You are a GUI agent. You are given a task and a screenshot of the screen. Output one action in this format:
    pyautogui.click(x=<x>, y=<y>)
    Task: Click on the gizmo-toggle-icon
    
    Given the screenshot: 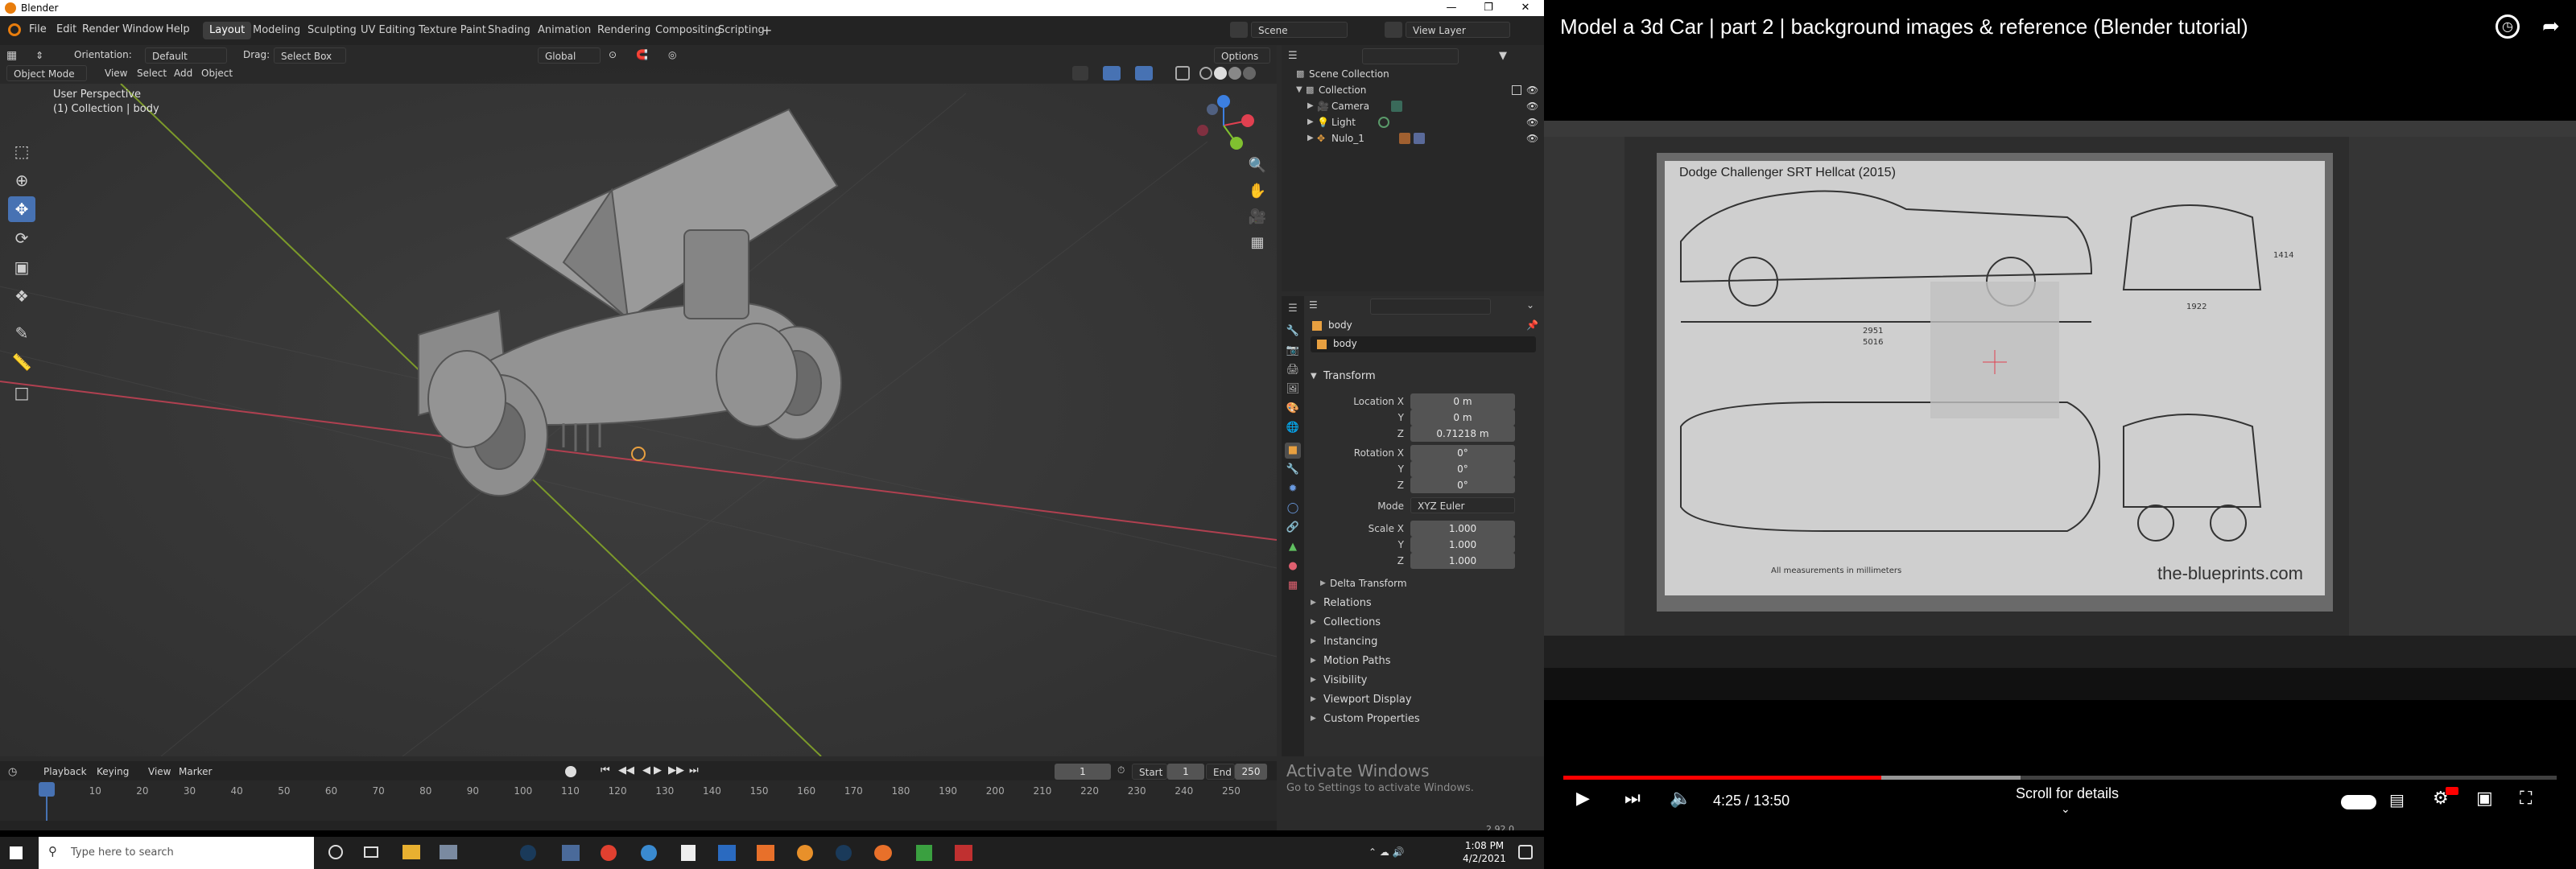 What is the action you would take?
    pyautogui.click(x=1112, y=73)
    